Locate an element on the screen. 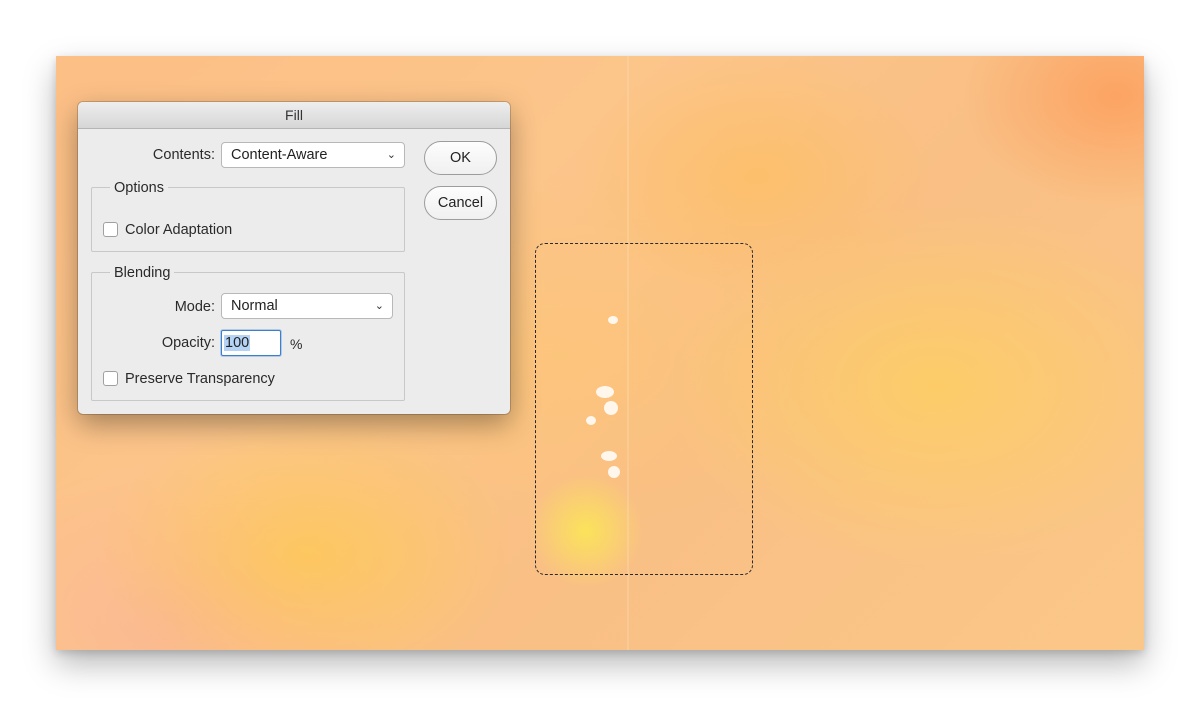 This screenshot has height=706, width=1200. preserve-transparency-label: Preserve Transparency is located at coordinates (200, 379).